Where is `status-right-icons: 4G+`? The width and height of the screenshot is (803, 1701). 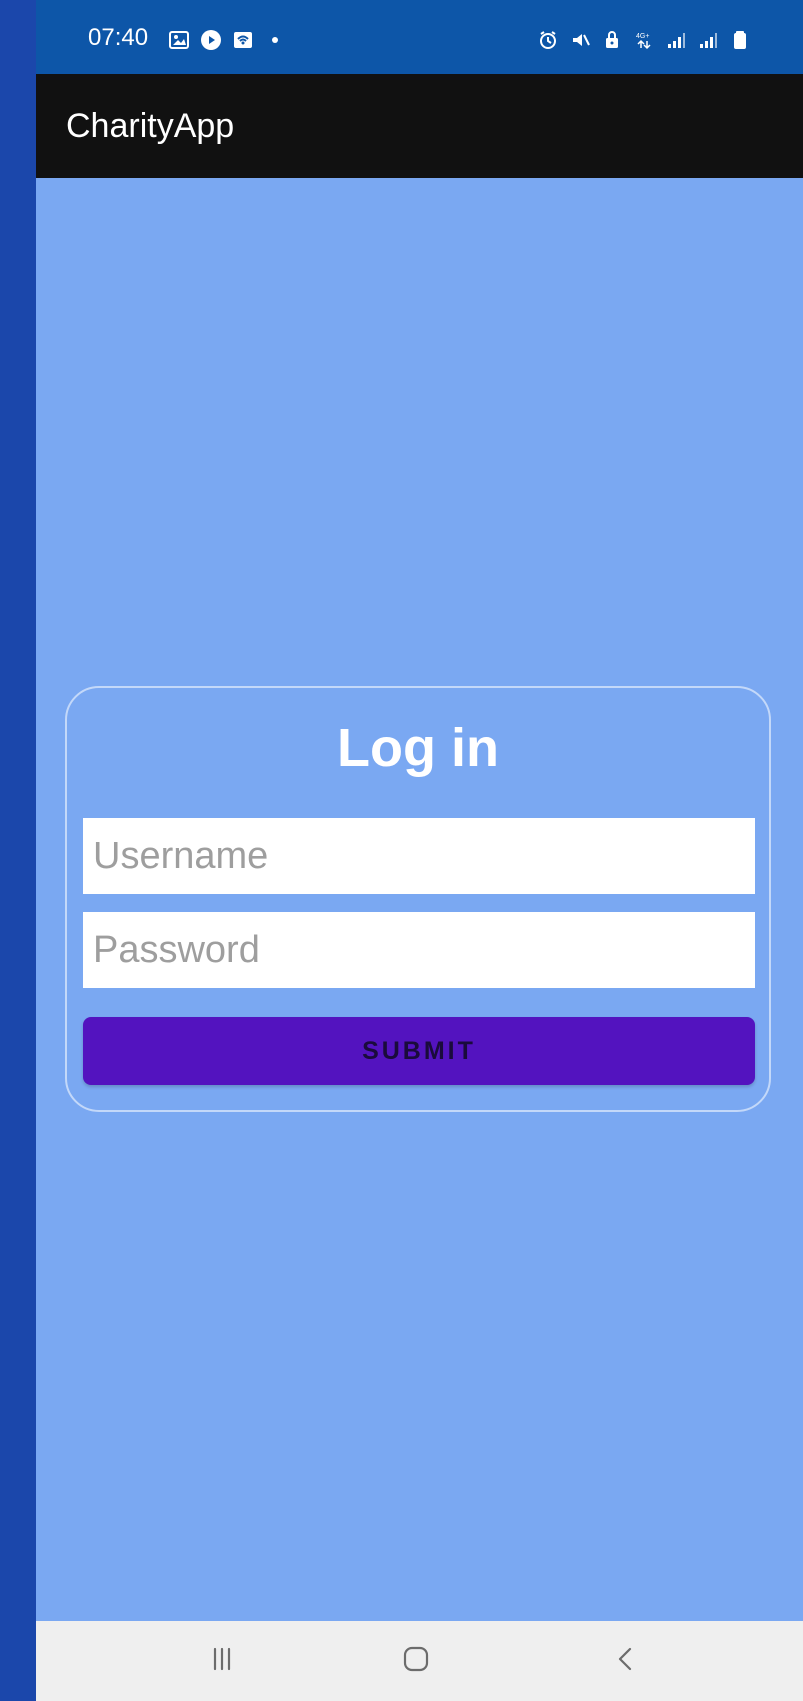 status-right-icons: 4G+ is located at coordinates (644, 40).